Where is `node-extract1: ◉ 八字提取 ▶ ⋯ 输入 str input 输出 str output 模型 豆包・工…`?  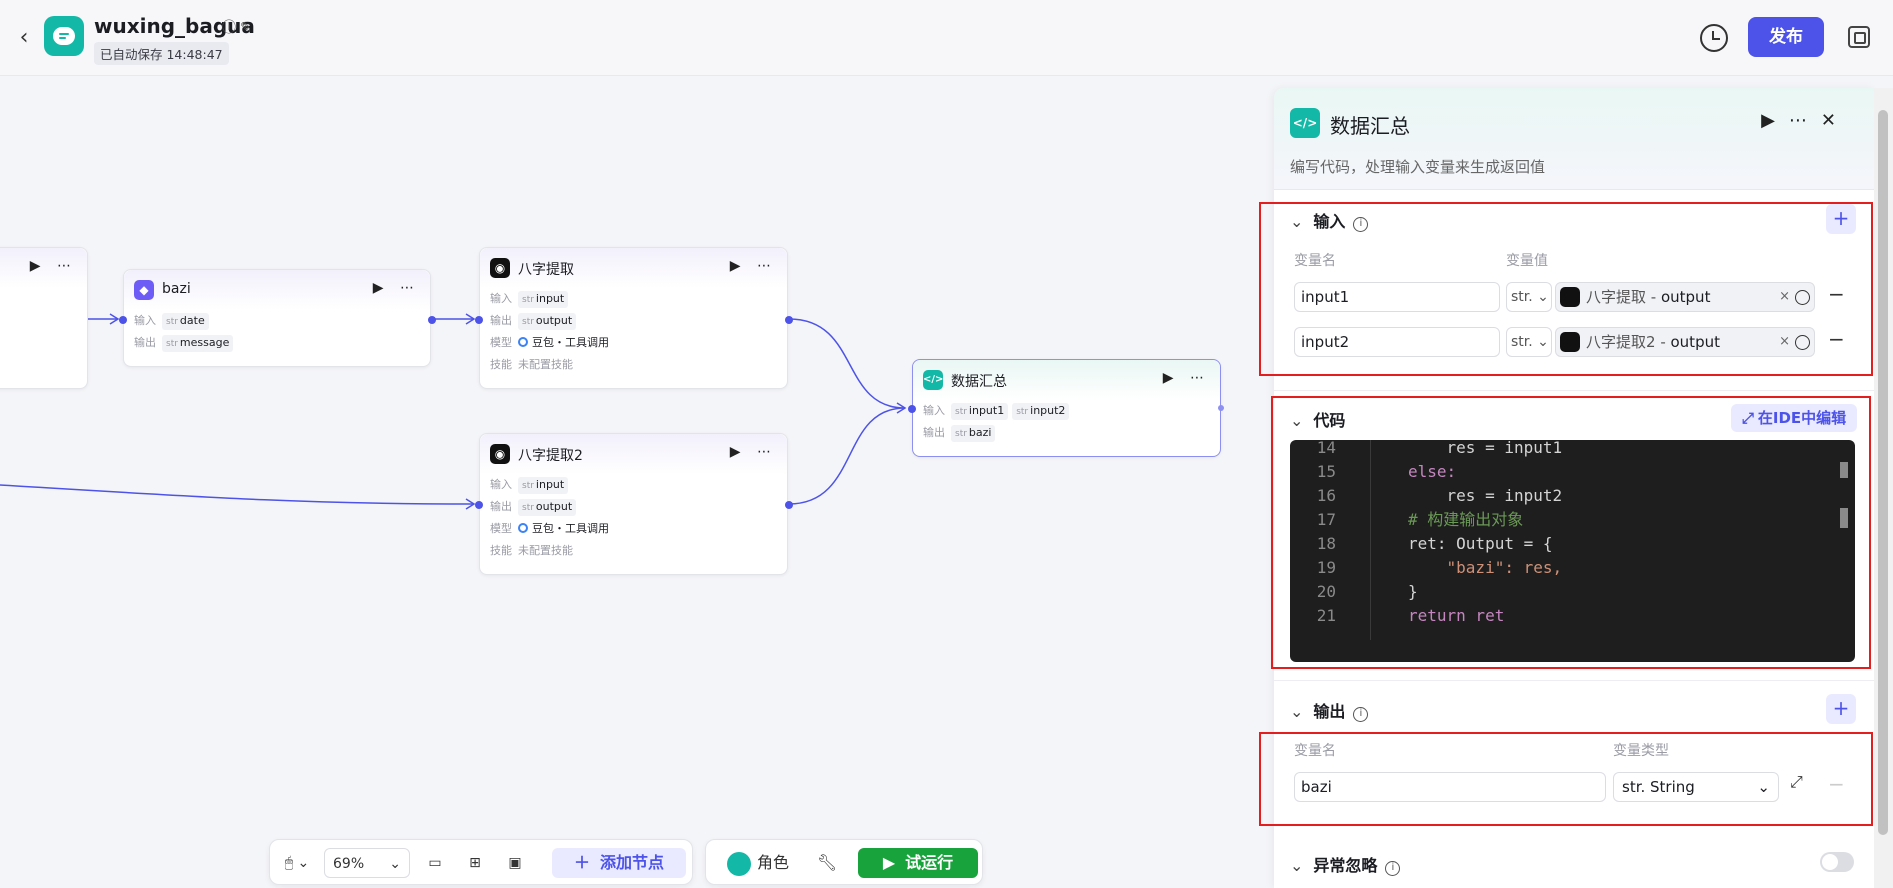
node-extract1: ◉ 八字提取 ▶ ⋯ 输入 str input 输出 str output 模型 豆包・工… is located at coordinates (634, 318).